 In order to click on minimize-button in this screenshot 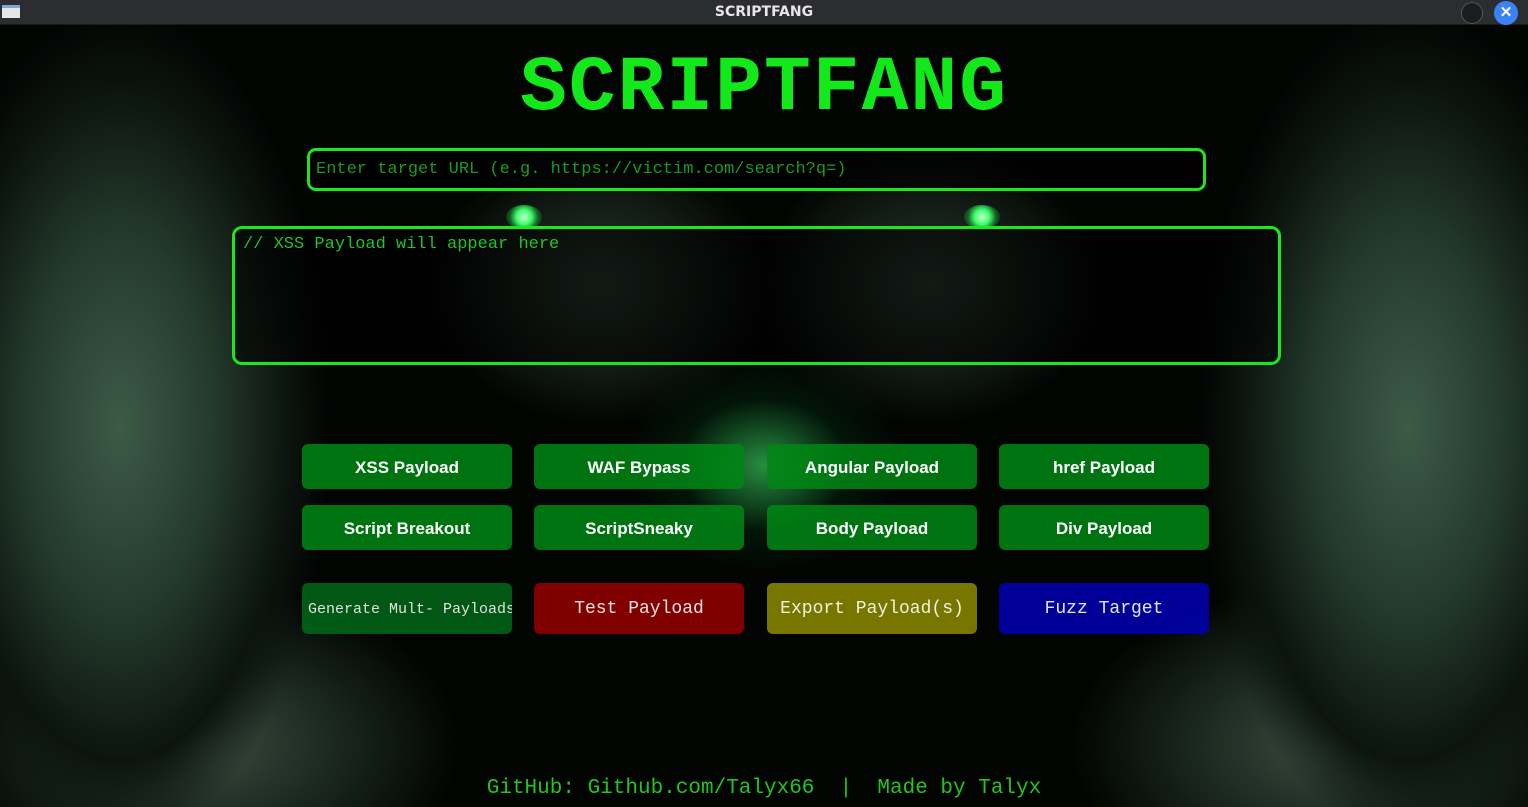, I will do `click(1472, 13)`.